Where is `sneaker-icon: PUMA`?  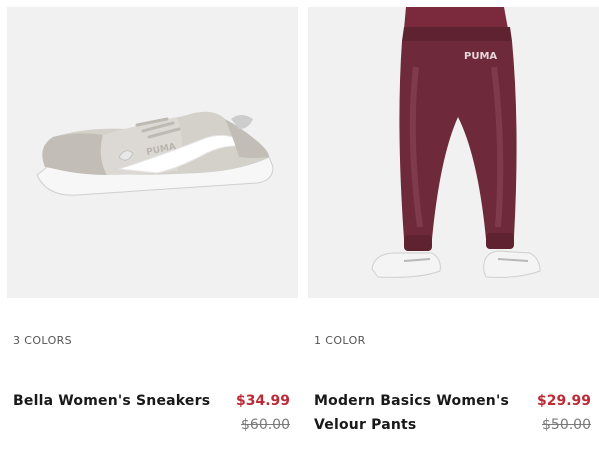 sneaker-icon: PUMA is located at coordinates (155, 153).